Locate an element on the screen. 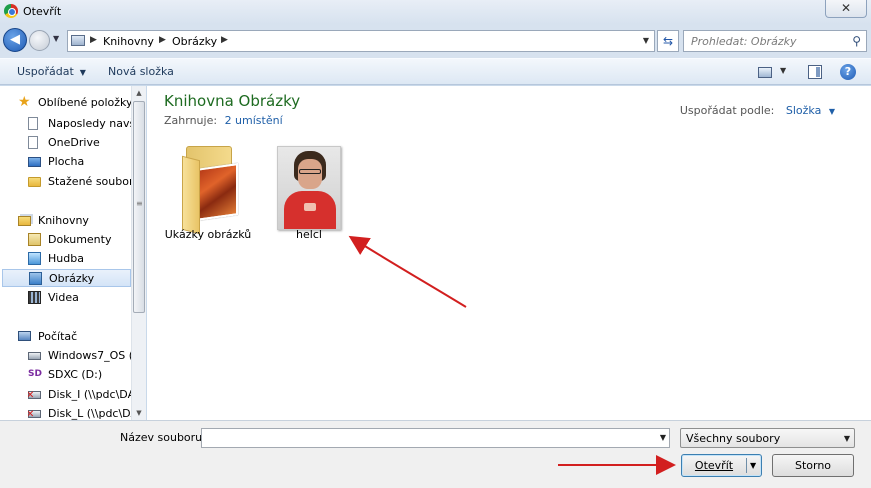  nav-item-recent: Naposledy navští is located at coordinates (86, 124).